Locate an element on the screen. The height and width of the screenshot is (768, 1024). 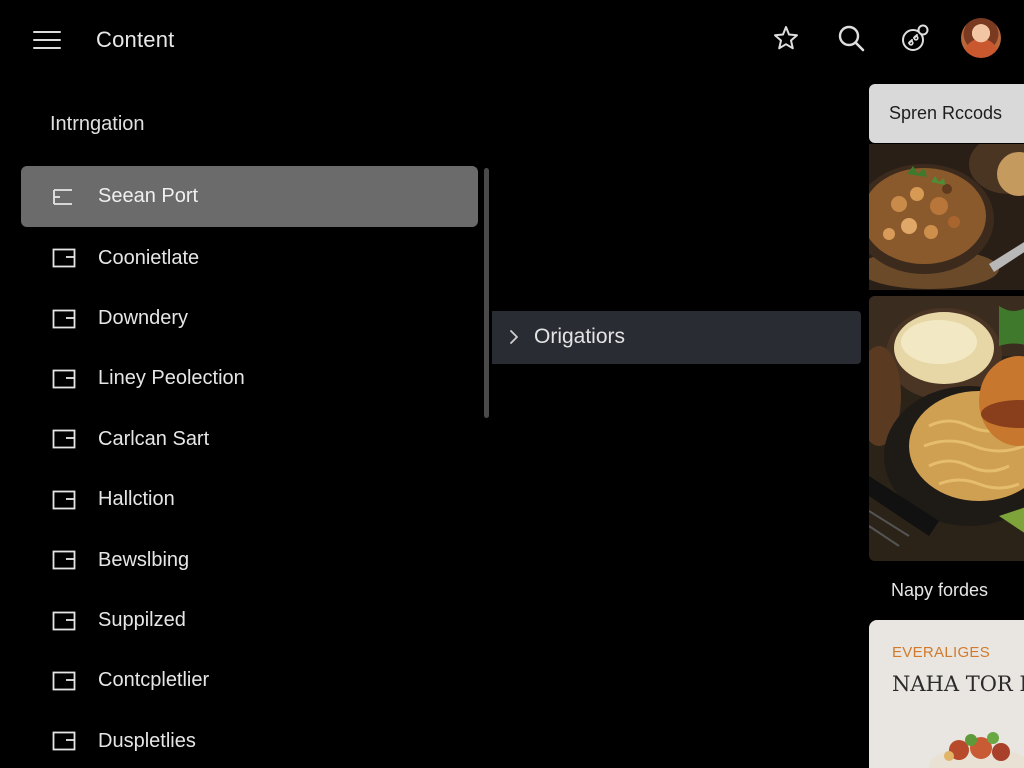
spren-records-label: Spren Rccods is located at coordinates (946, 113).